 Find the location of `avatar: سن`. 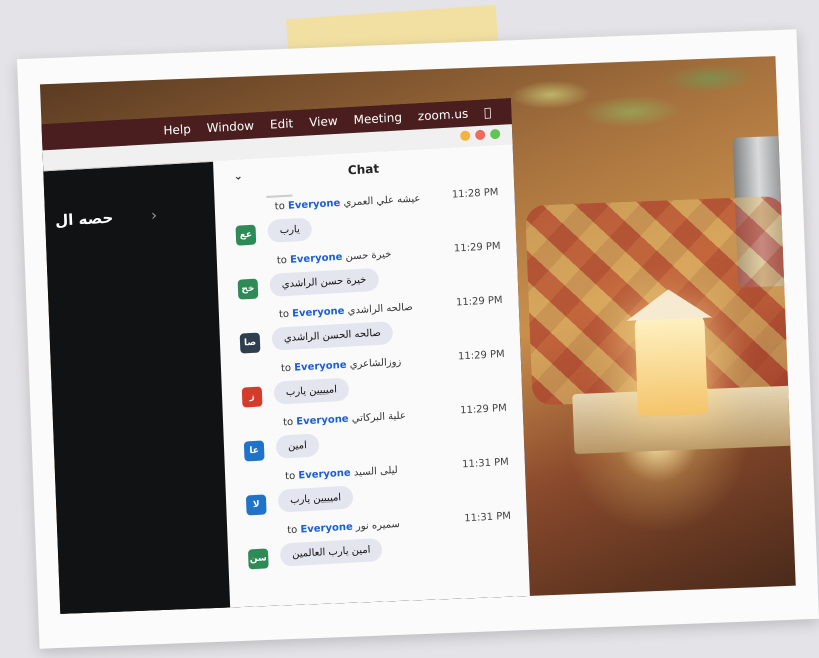

avatar: سن is located at coordinates (258, 559).